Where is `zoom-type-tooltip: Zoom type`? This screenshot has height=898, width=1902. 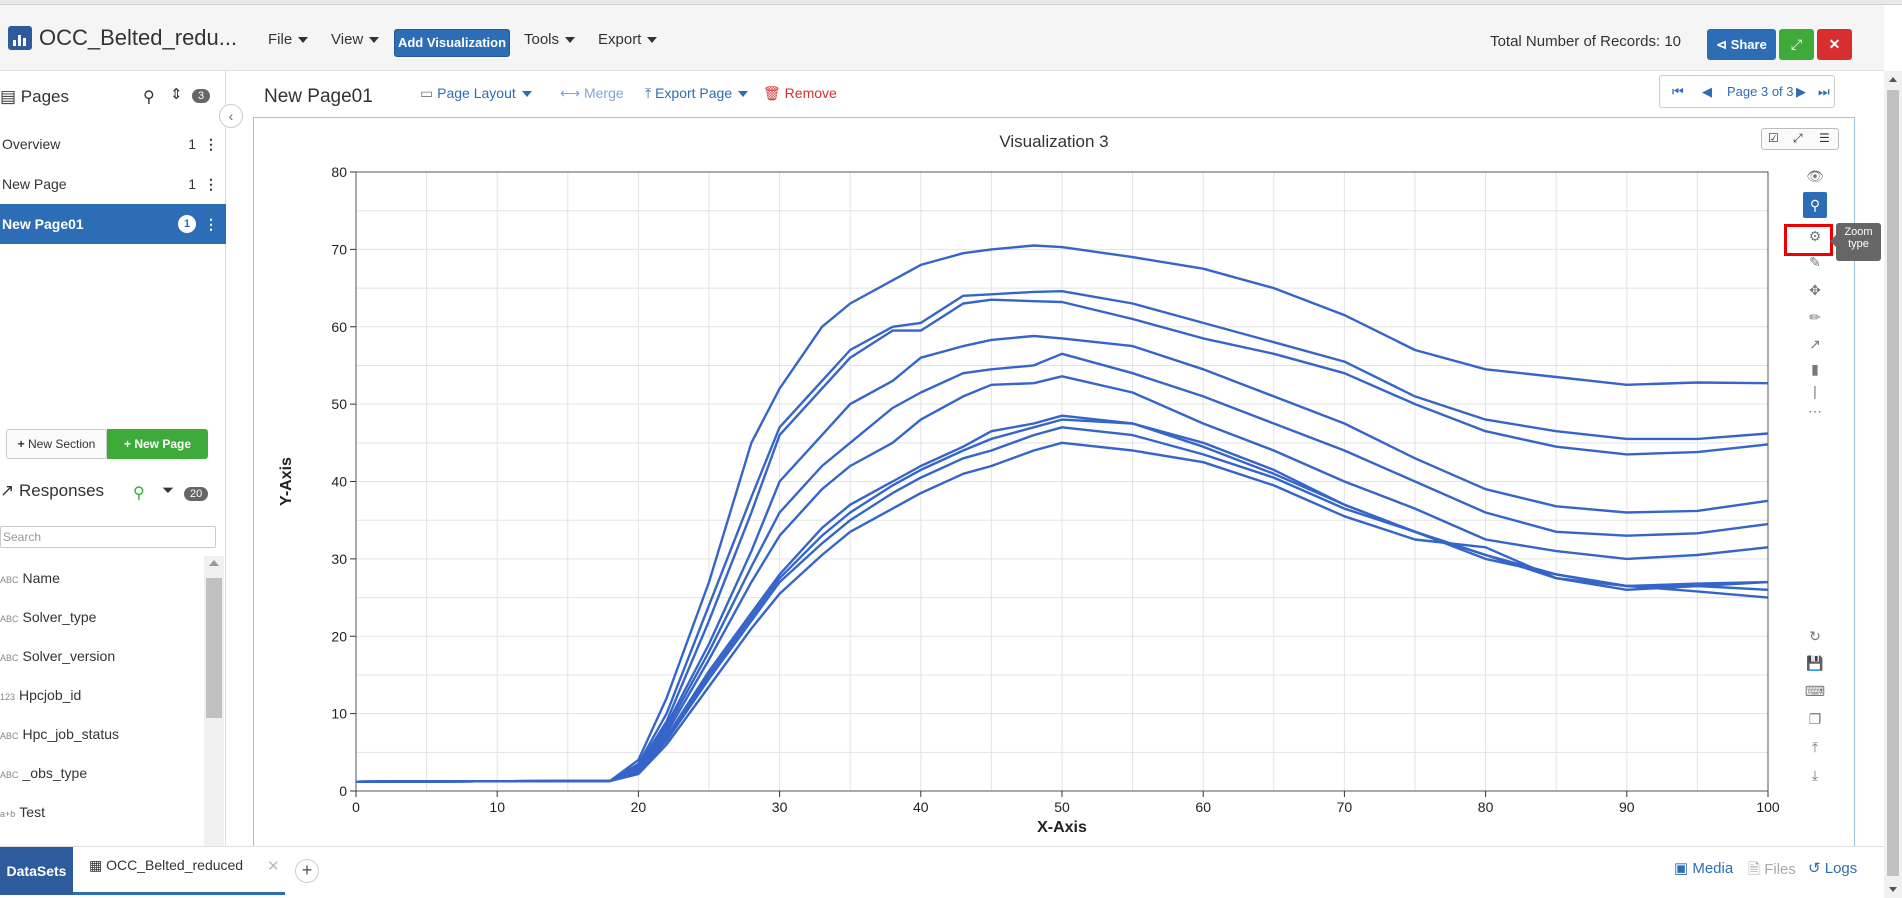 zoom-type-tooltip: Zoom type is located at coordinates (1855, 242).